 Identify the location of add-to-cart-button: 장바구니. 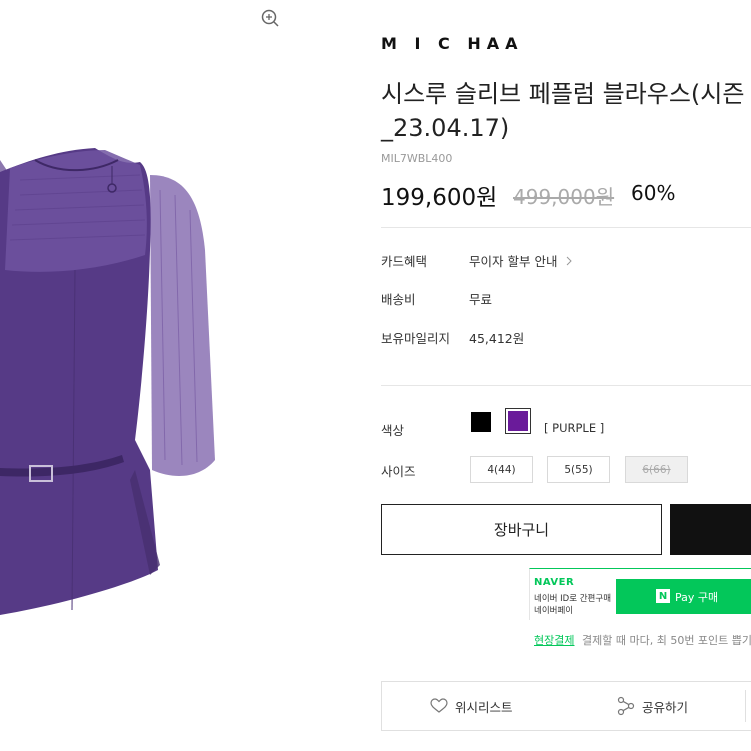
(521, 529).